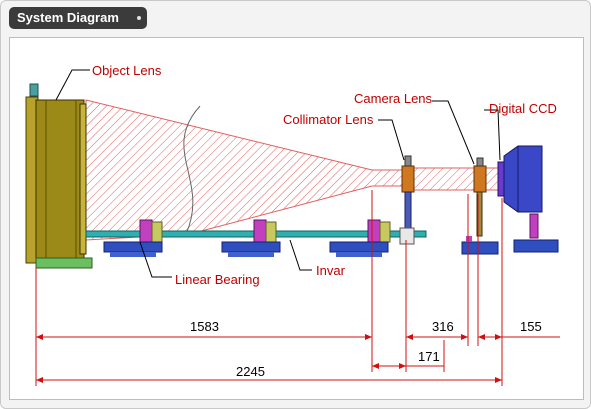 This screenshot has width=591, height=409. What do you see at coordinates (429, 356) in the screenshot?
I see `dim-171: 171` at bounding box center [429, 356].